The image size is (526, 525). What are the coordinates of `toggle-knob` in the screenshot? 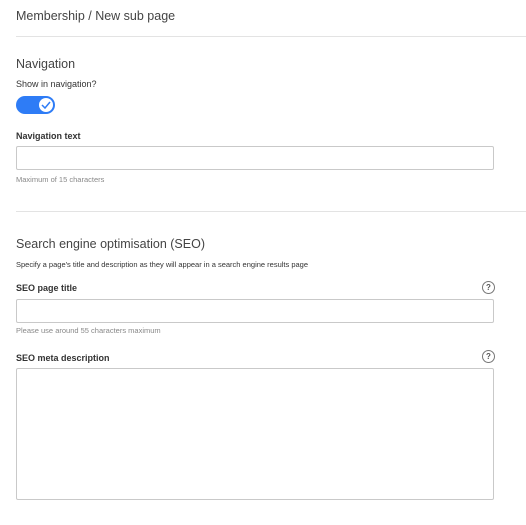 It's located at (46, 105).